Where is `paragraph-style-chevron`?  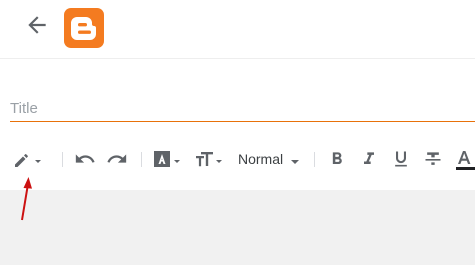
paragraph-style-chevron is located at coordinates (295, 159).